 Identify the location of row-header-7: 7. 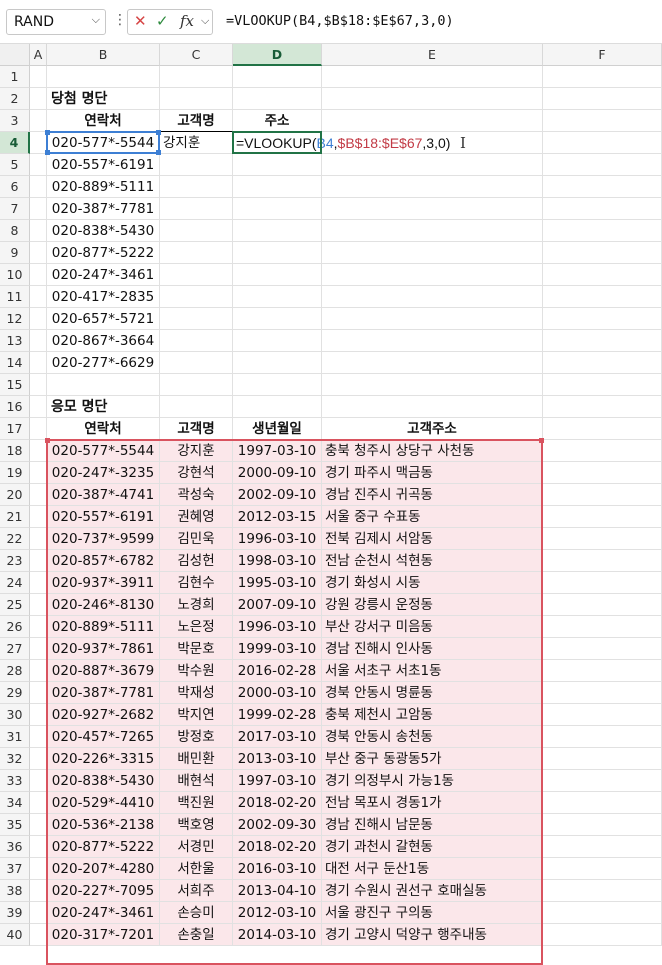
(15, 209).